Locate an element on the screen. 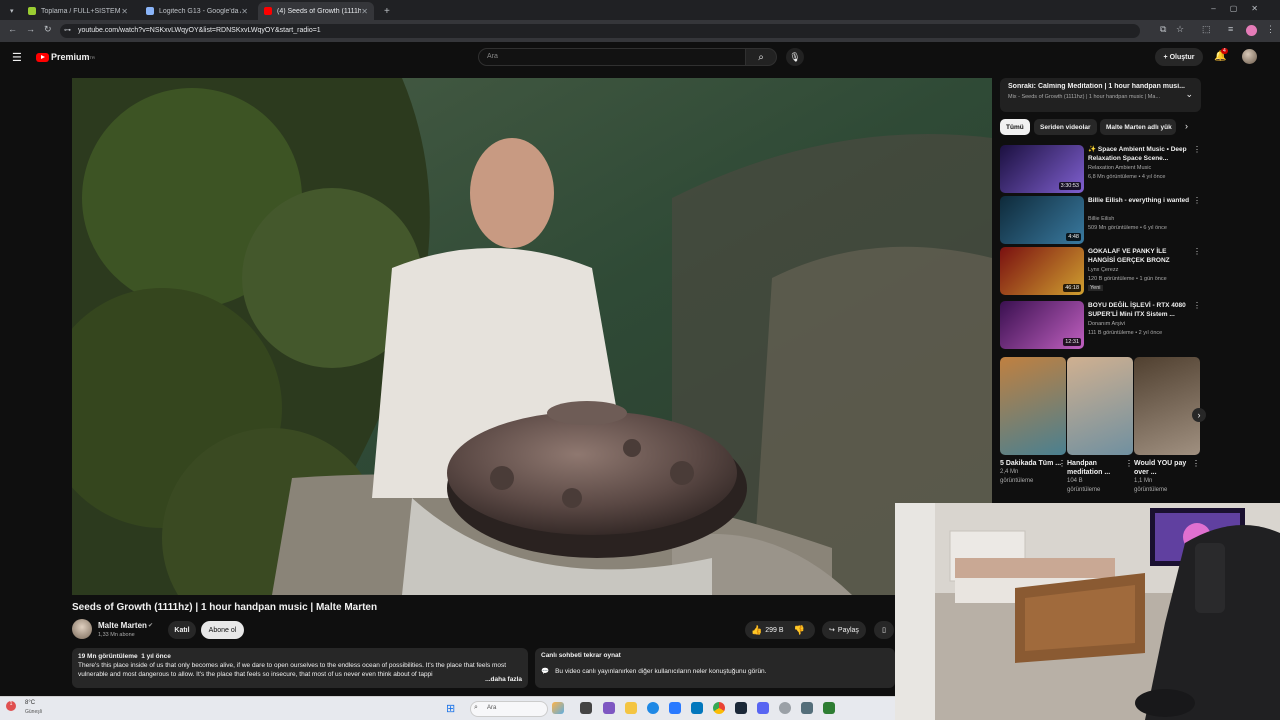  discord-icon is located at coordinates (763, 708).